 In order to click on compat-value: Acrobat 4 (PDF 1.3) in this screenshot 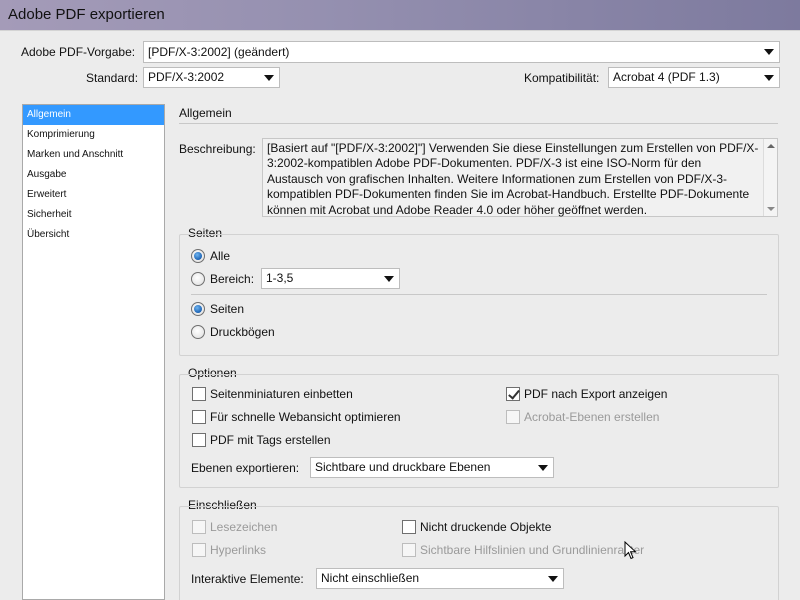, I will do `click(666, 77)`.